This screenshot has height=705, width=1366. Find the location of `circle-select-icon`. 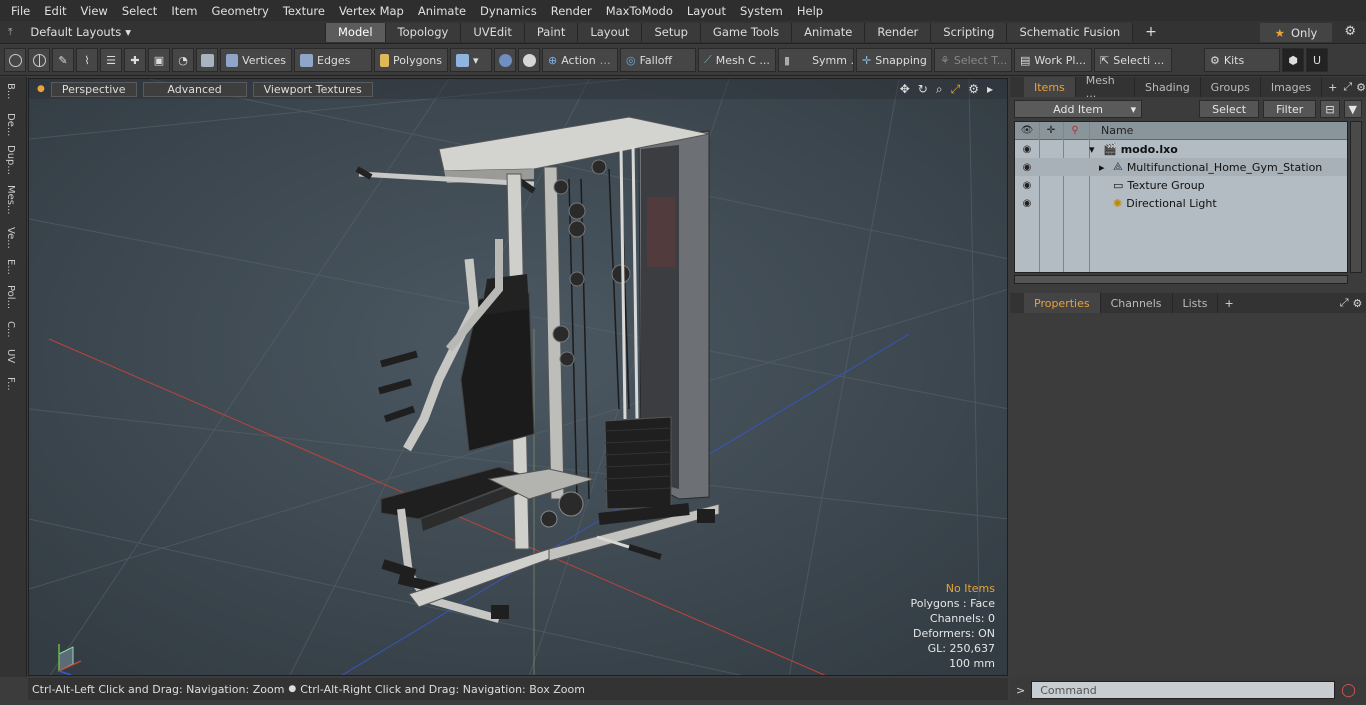

circle-select-icon is located at coordinates (15, 60).